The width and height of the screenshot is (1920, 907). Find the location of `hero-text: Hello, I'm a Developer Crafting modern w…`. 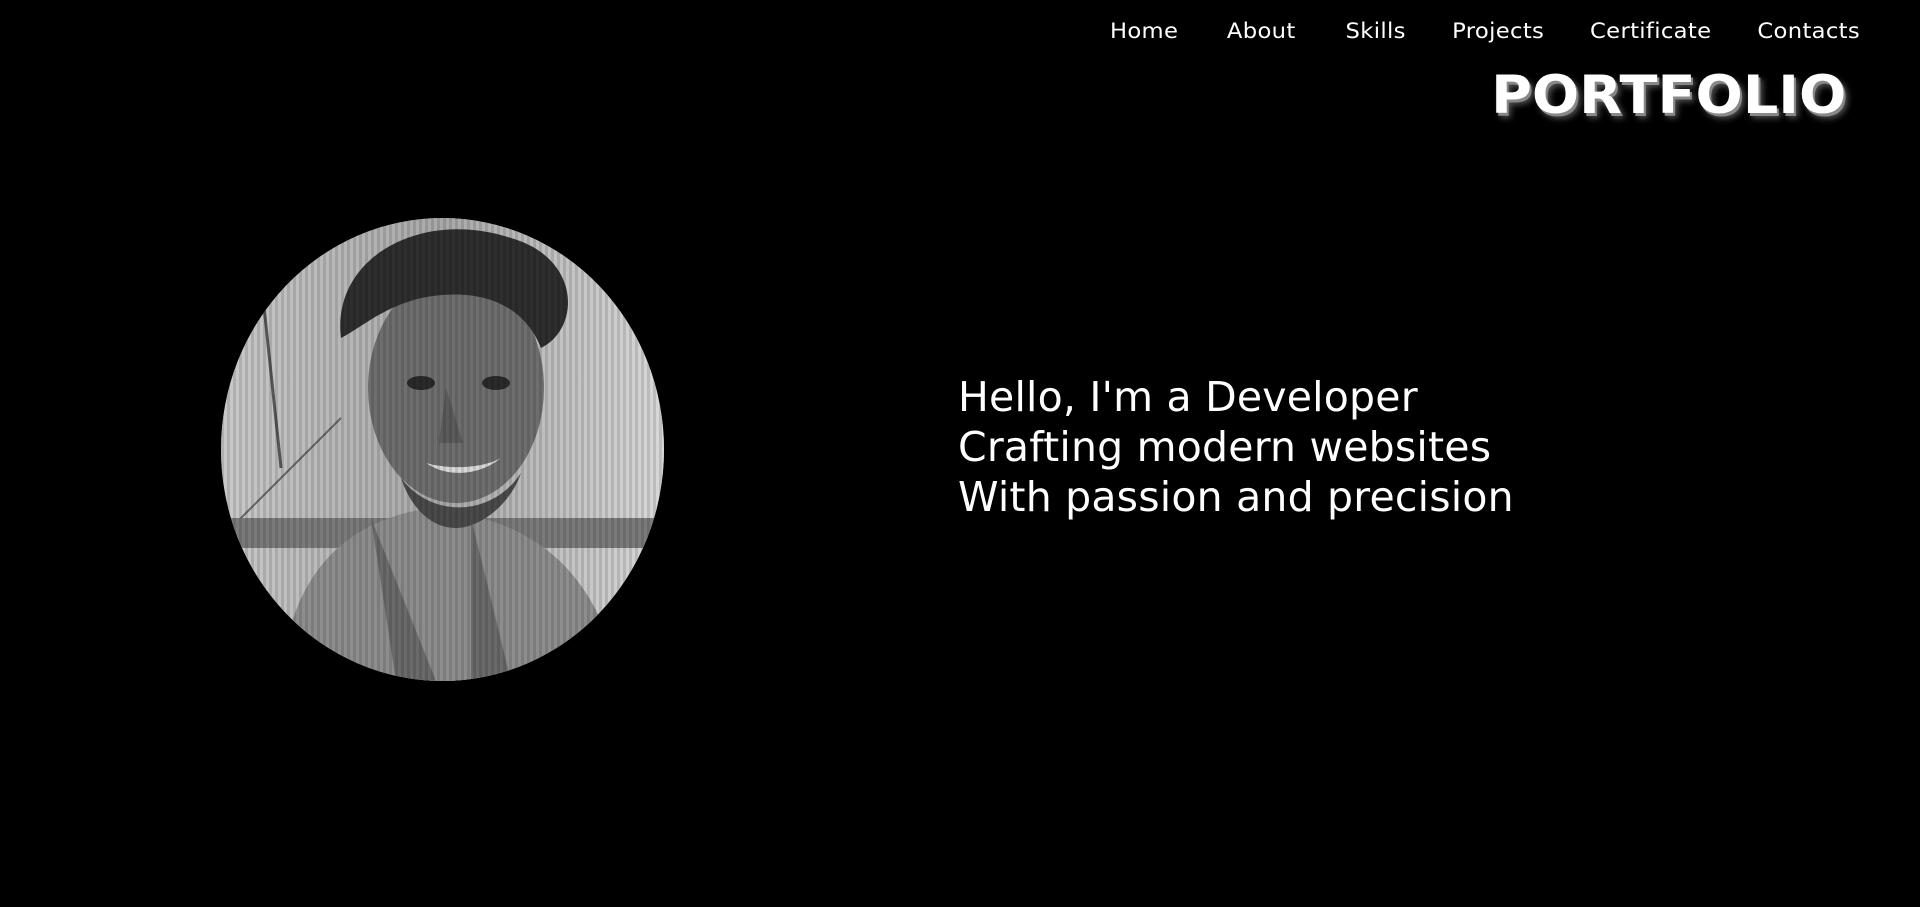

hero-text: Hello, I'm a Developer Crafting modern w… is located at coordinates (1236, 447).